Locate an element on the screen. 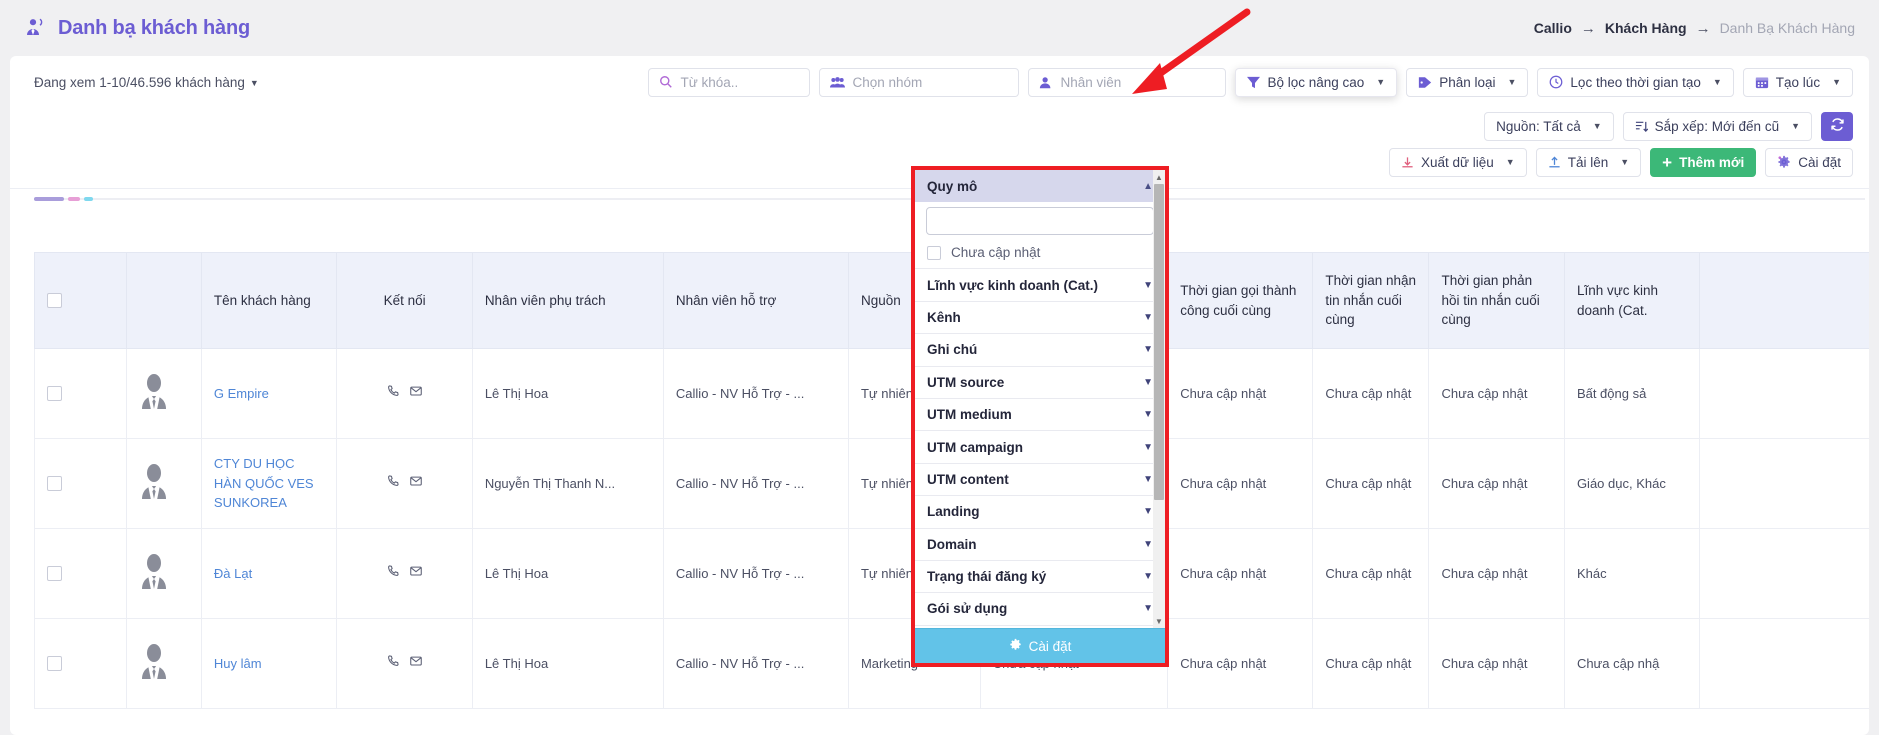 This screenshot has height=735, width=1879. header-connection: Kết nối is located at coordinates (404, 300).